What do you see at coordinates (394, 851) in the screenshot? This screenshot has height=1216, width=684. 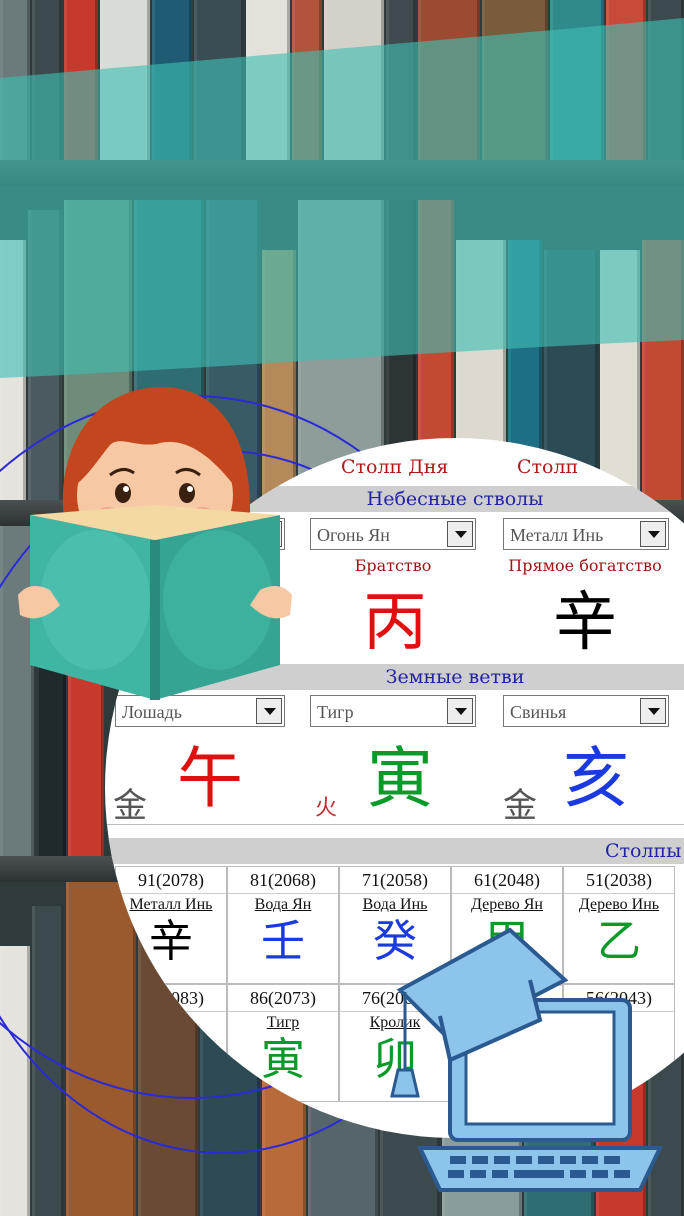 I see `pillars-header: Столпы` at bounding box center [394, 851].